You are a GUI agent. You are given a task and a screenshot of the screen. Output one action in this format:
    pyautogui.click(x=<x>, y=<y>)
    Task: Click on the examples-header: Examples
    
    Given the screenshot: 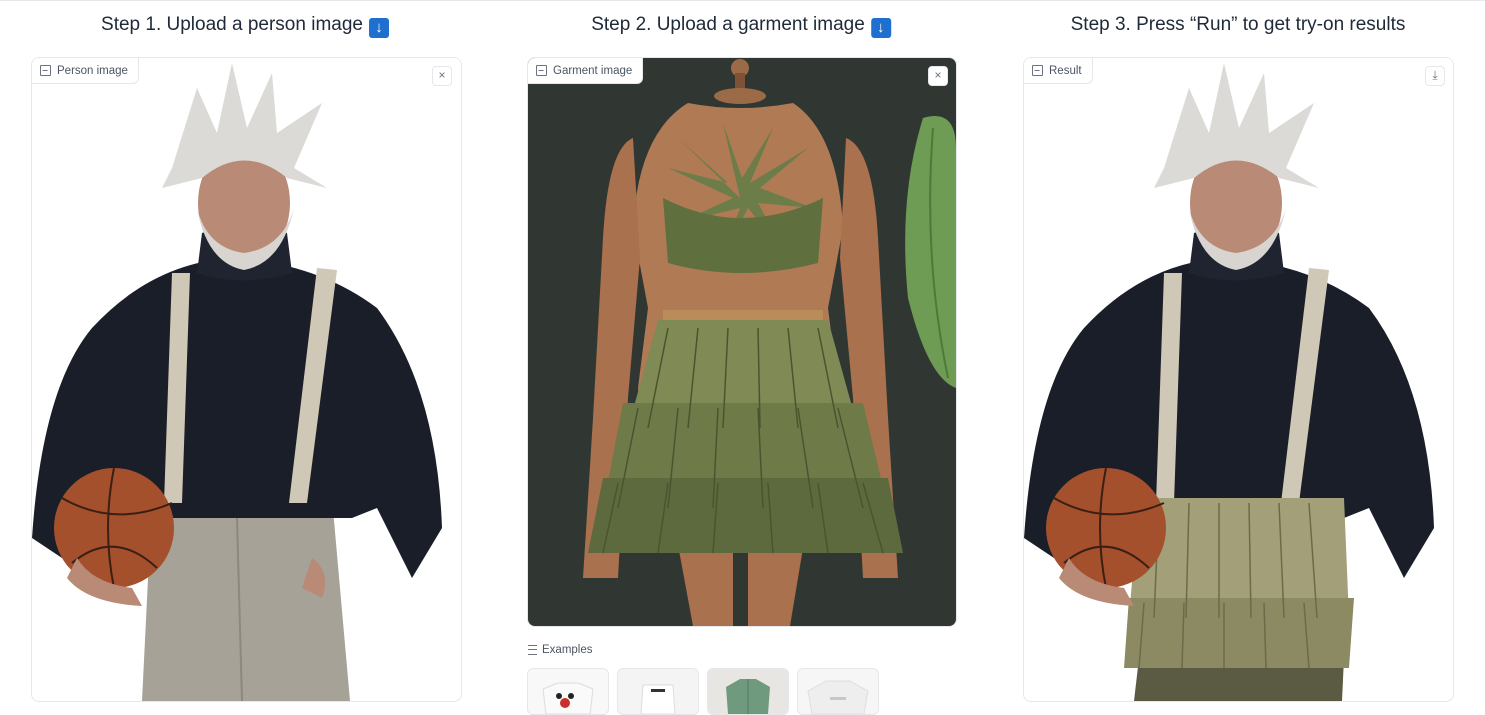 What is the action you would take?
    pyautogui.click(x=560, y=650)
    